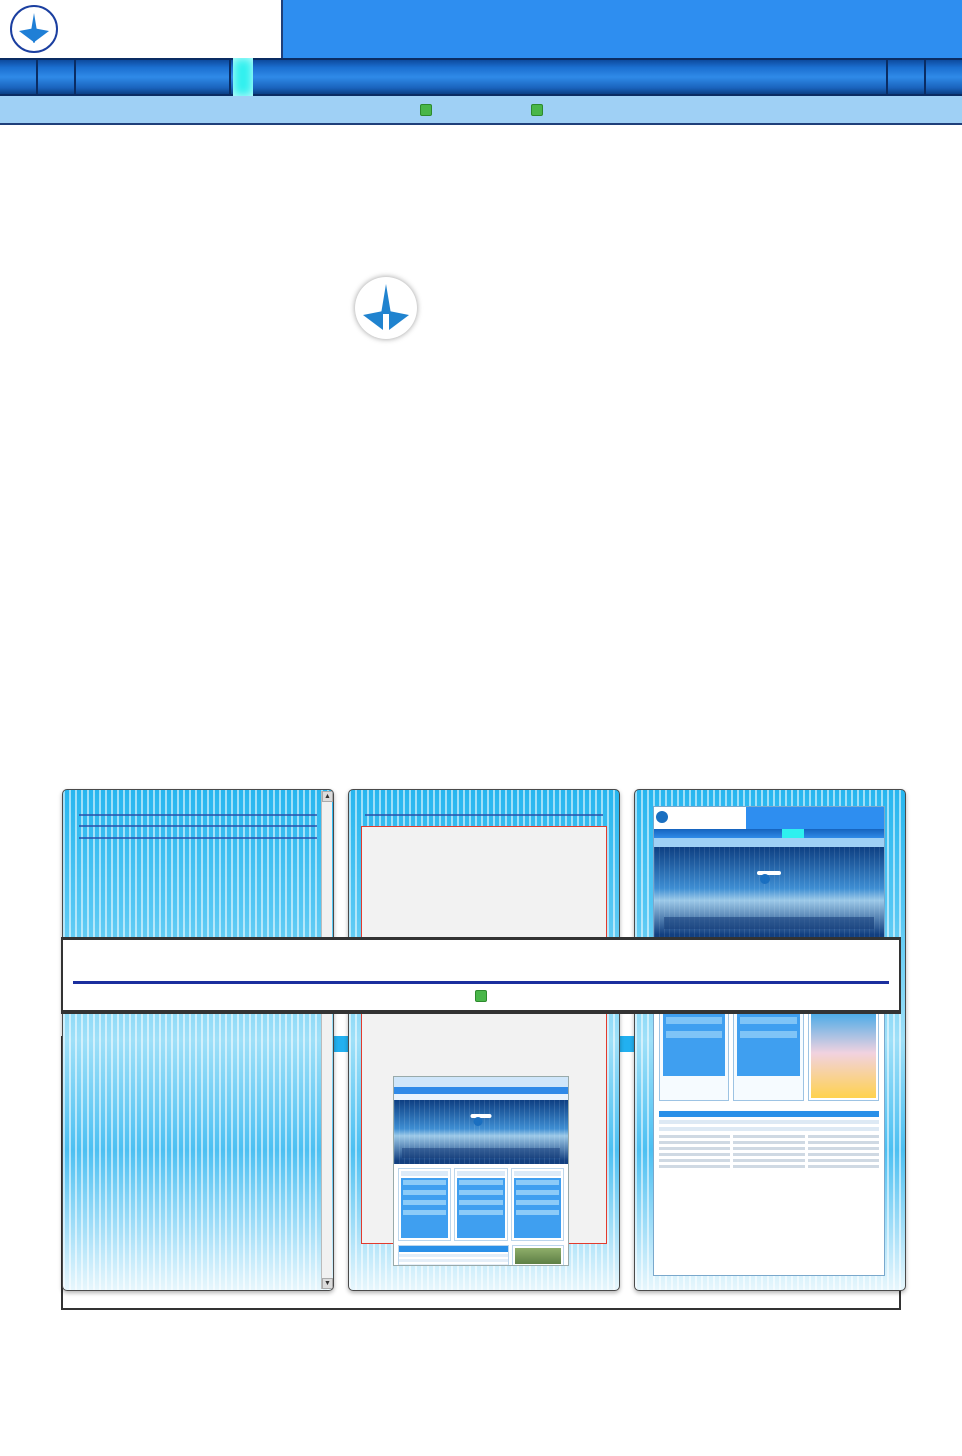  Describe the element at coordinates (700, 818) in the screenshot. I see `thumb-logo` at that location.